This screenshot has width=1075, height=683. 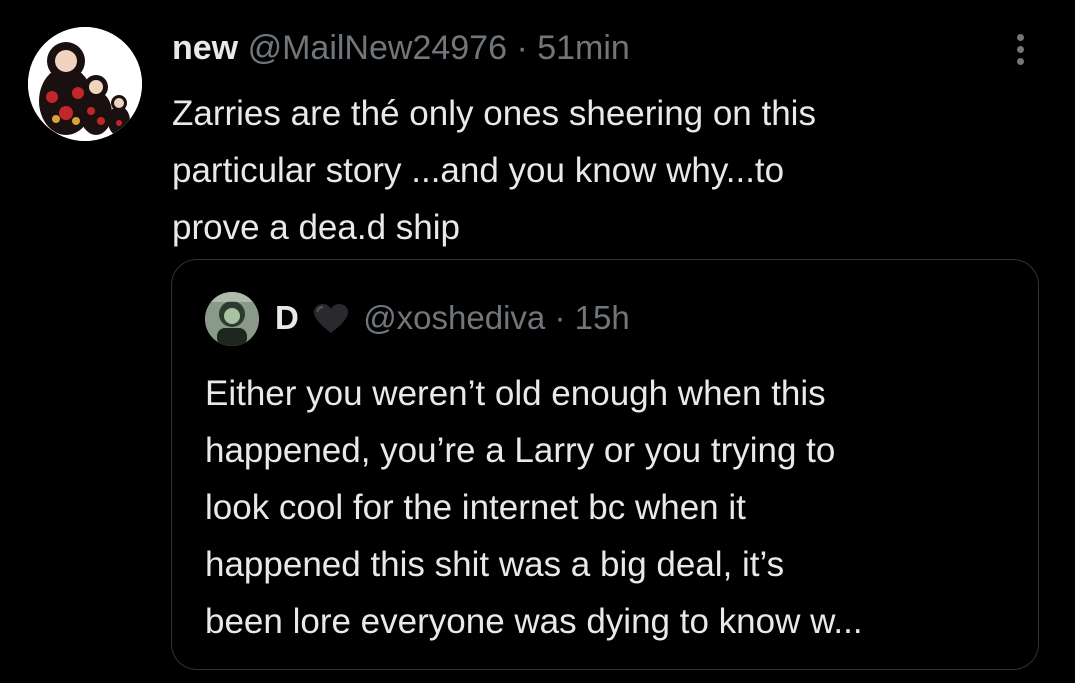 I want to click on author-avatar, so click(x=85, y=84).